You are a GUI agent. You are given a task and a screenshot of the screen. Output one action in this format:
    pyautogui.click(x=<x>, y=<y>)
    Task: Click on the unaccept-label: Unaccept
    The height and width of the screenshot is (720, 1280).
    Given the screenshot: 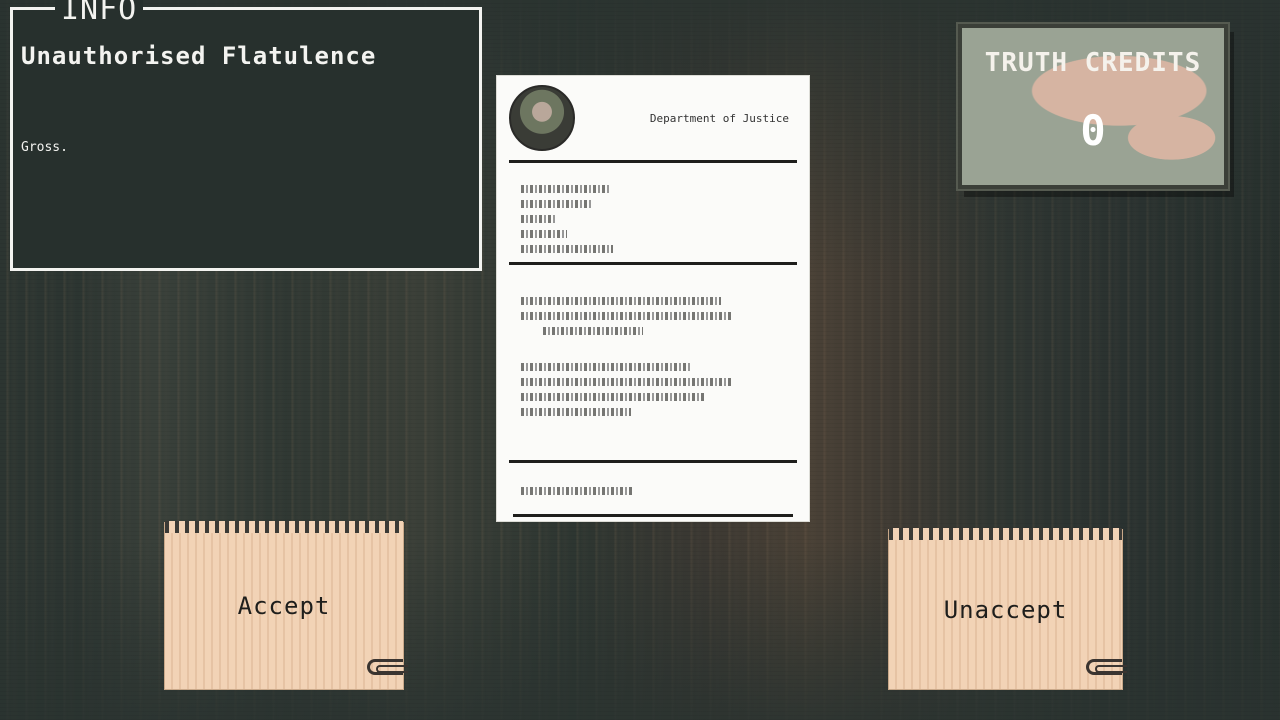 What is the action you would take?
    pyautogui.click(x=1005, y=609)
    